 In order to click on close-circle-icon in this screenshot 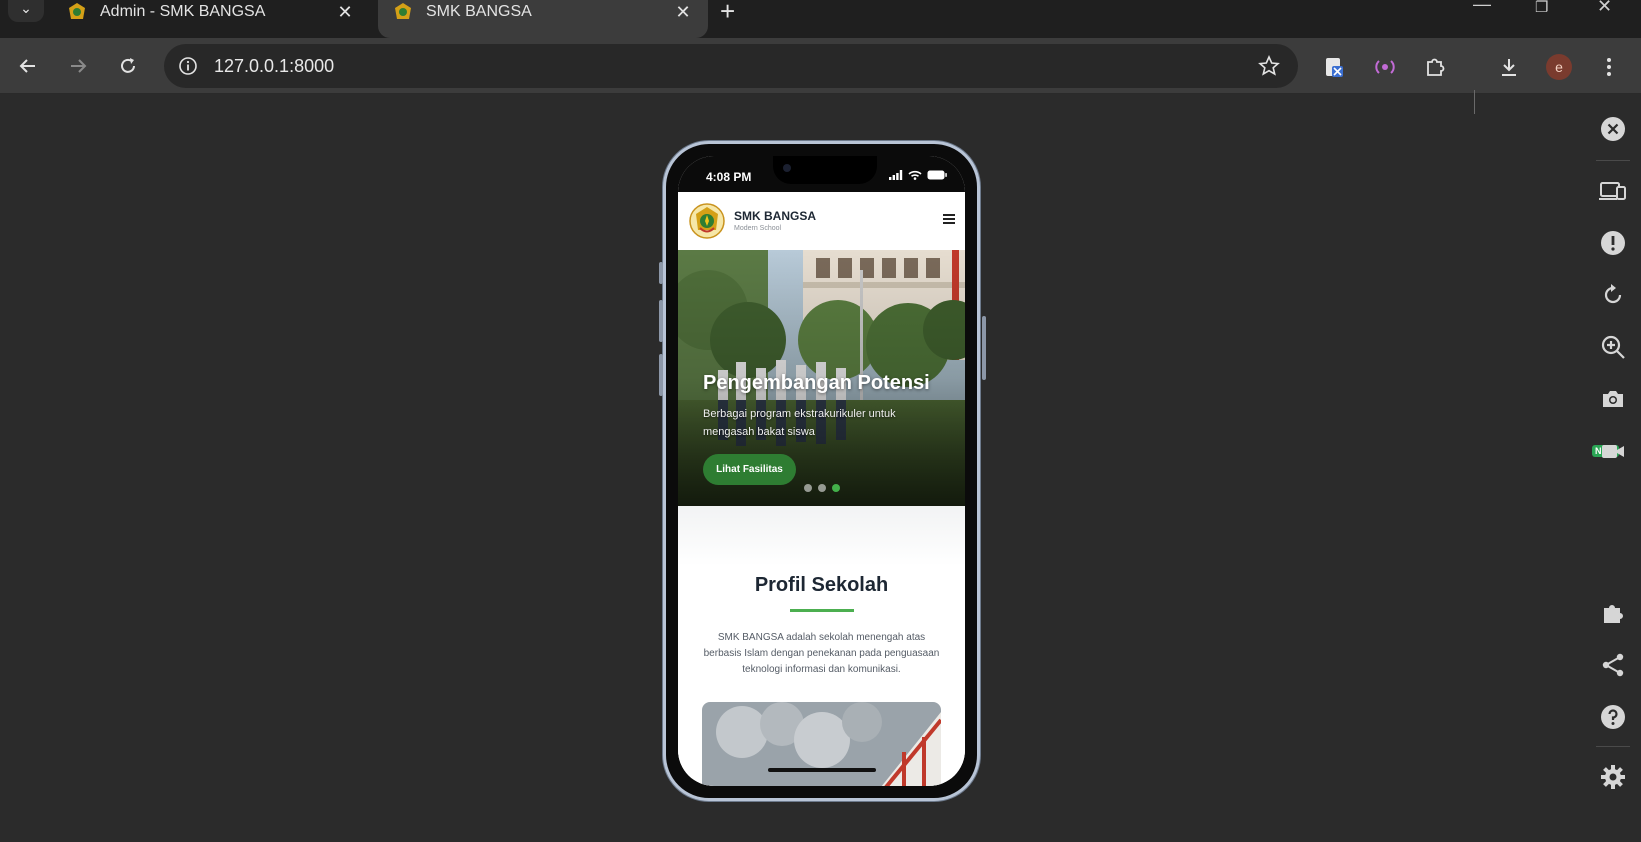, I will do `click(1613, 129)`.